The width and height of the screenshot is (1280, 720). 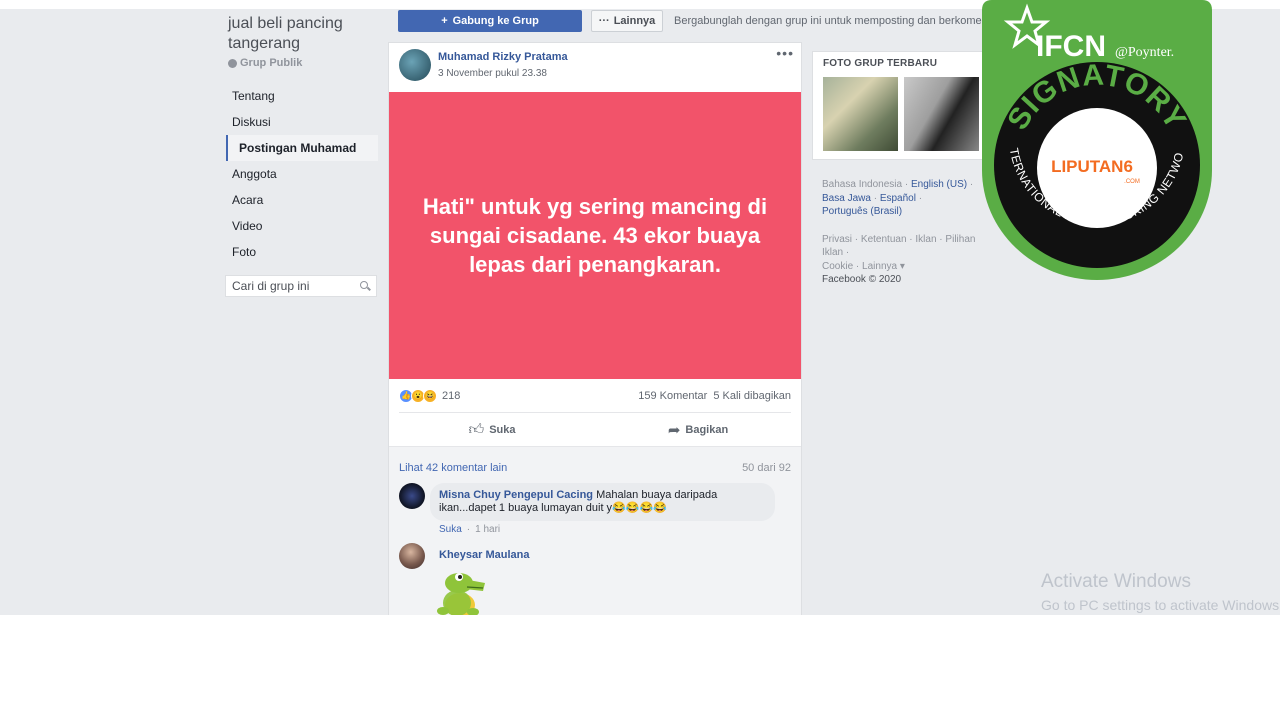 I want to click on more-button: ··· Lainnya, so click(x=627, y=21).